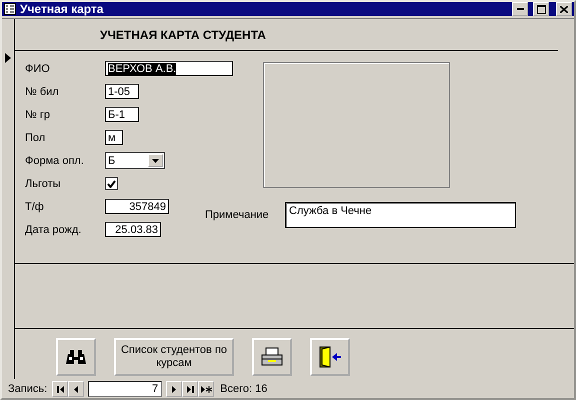  Describe the element at coordinates (35, 206) in the screenshot. I see `field-label: Т/ф` at that location.